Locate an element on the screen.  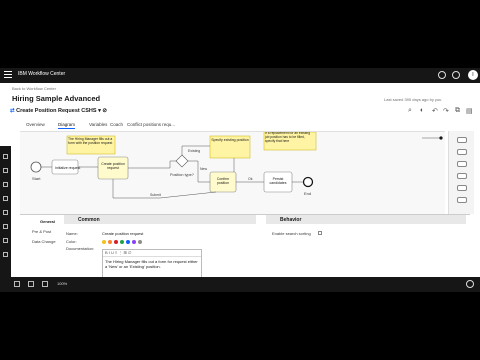
task-create-position-request: Create position request is located at coordinates (113, 168).